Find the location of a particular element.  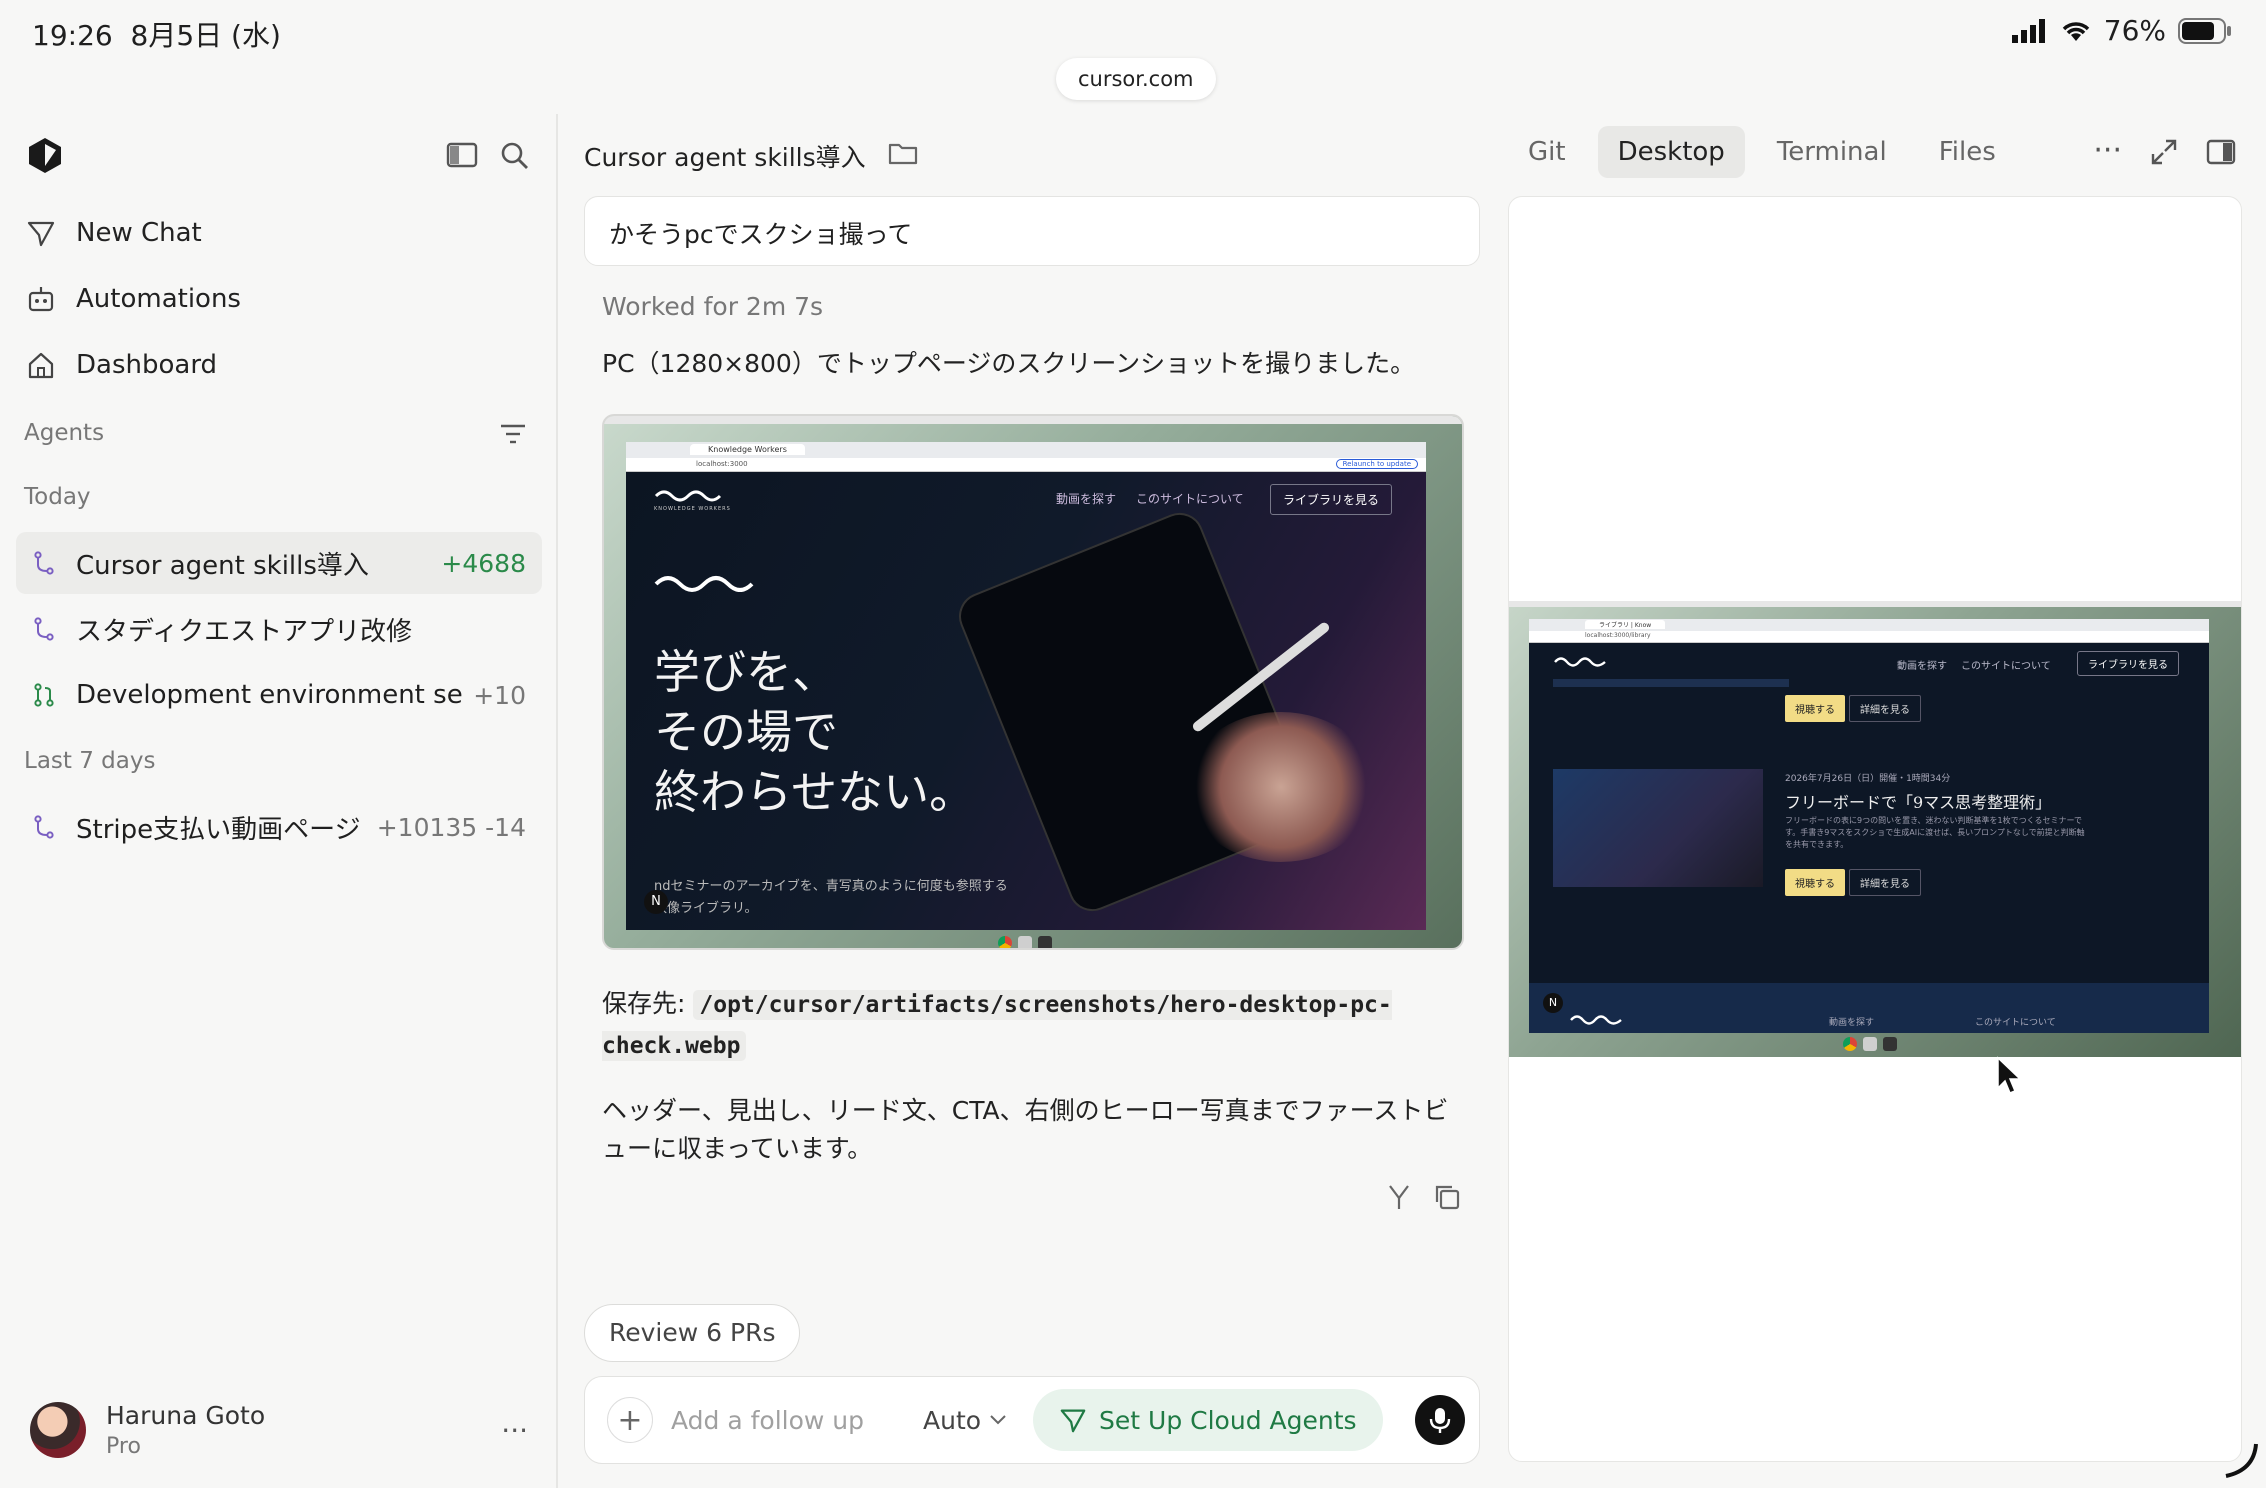

hero-lead: ndセミナーのアーカイブを、青写真のように何度も参照する 映像ライブラリ。 is located at coordinates (831, 898).